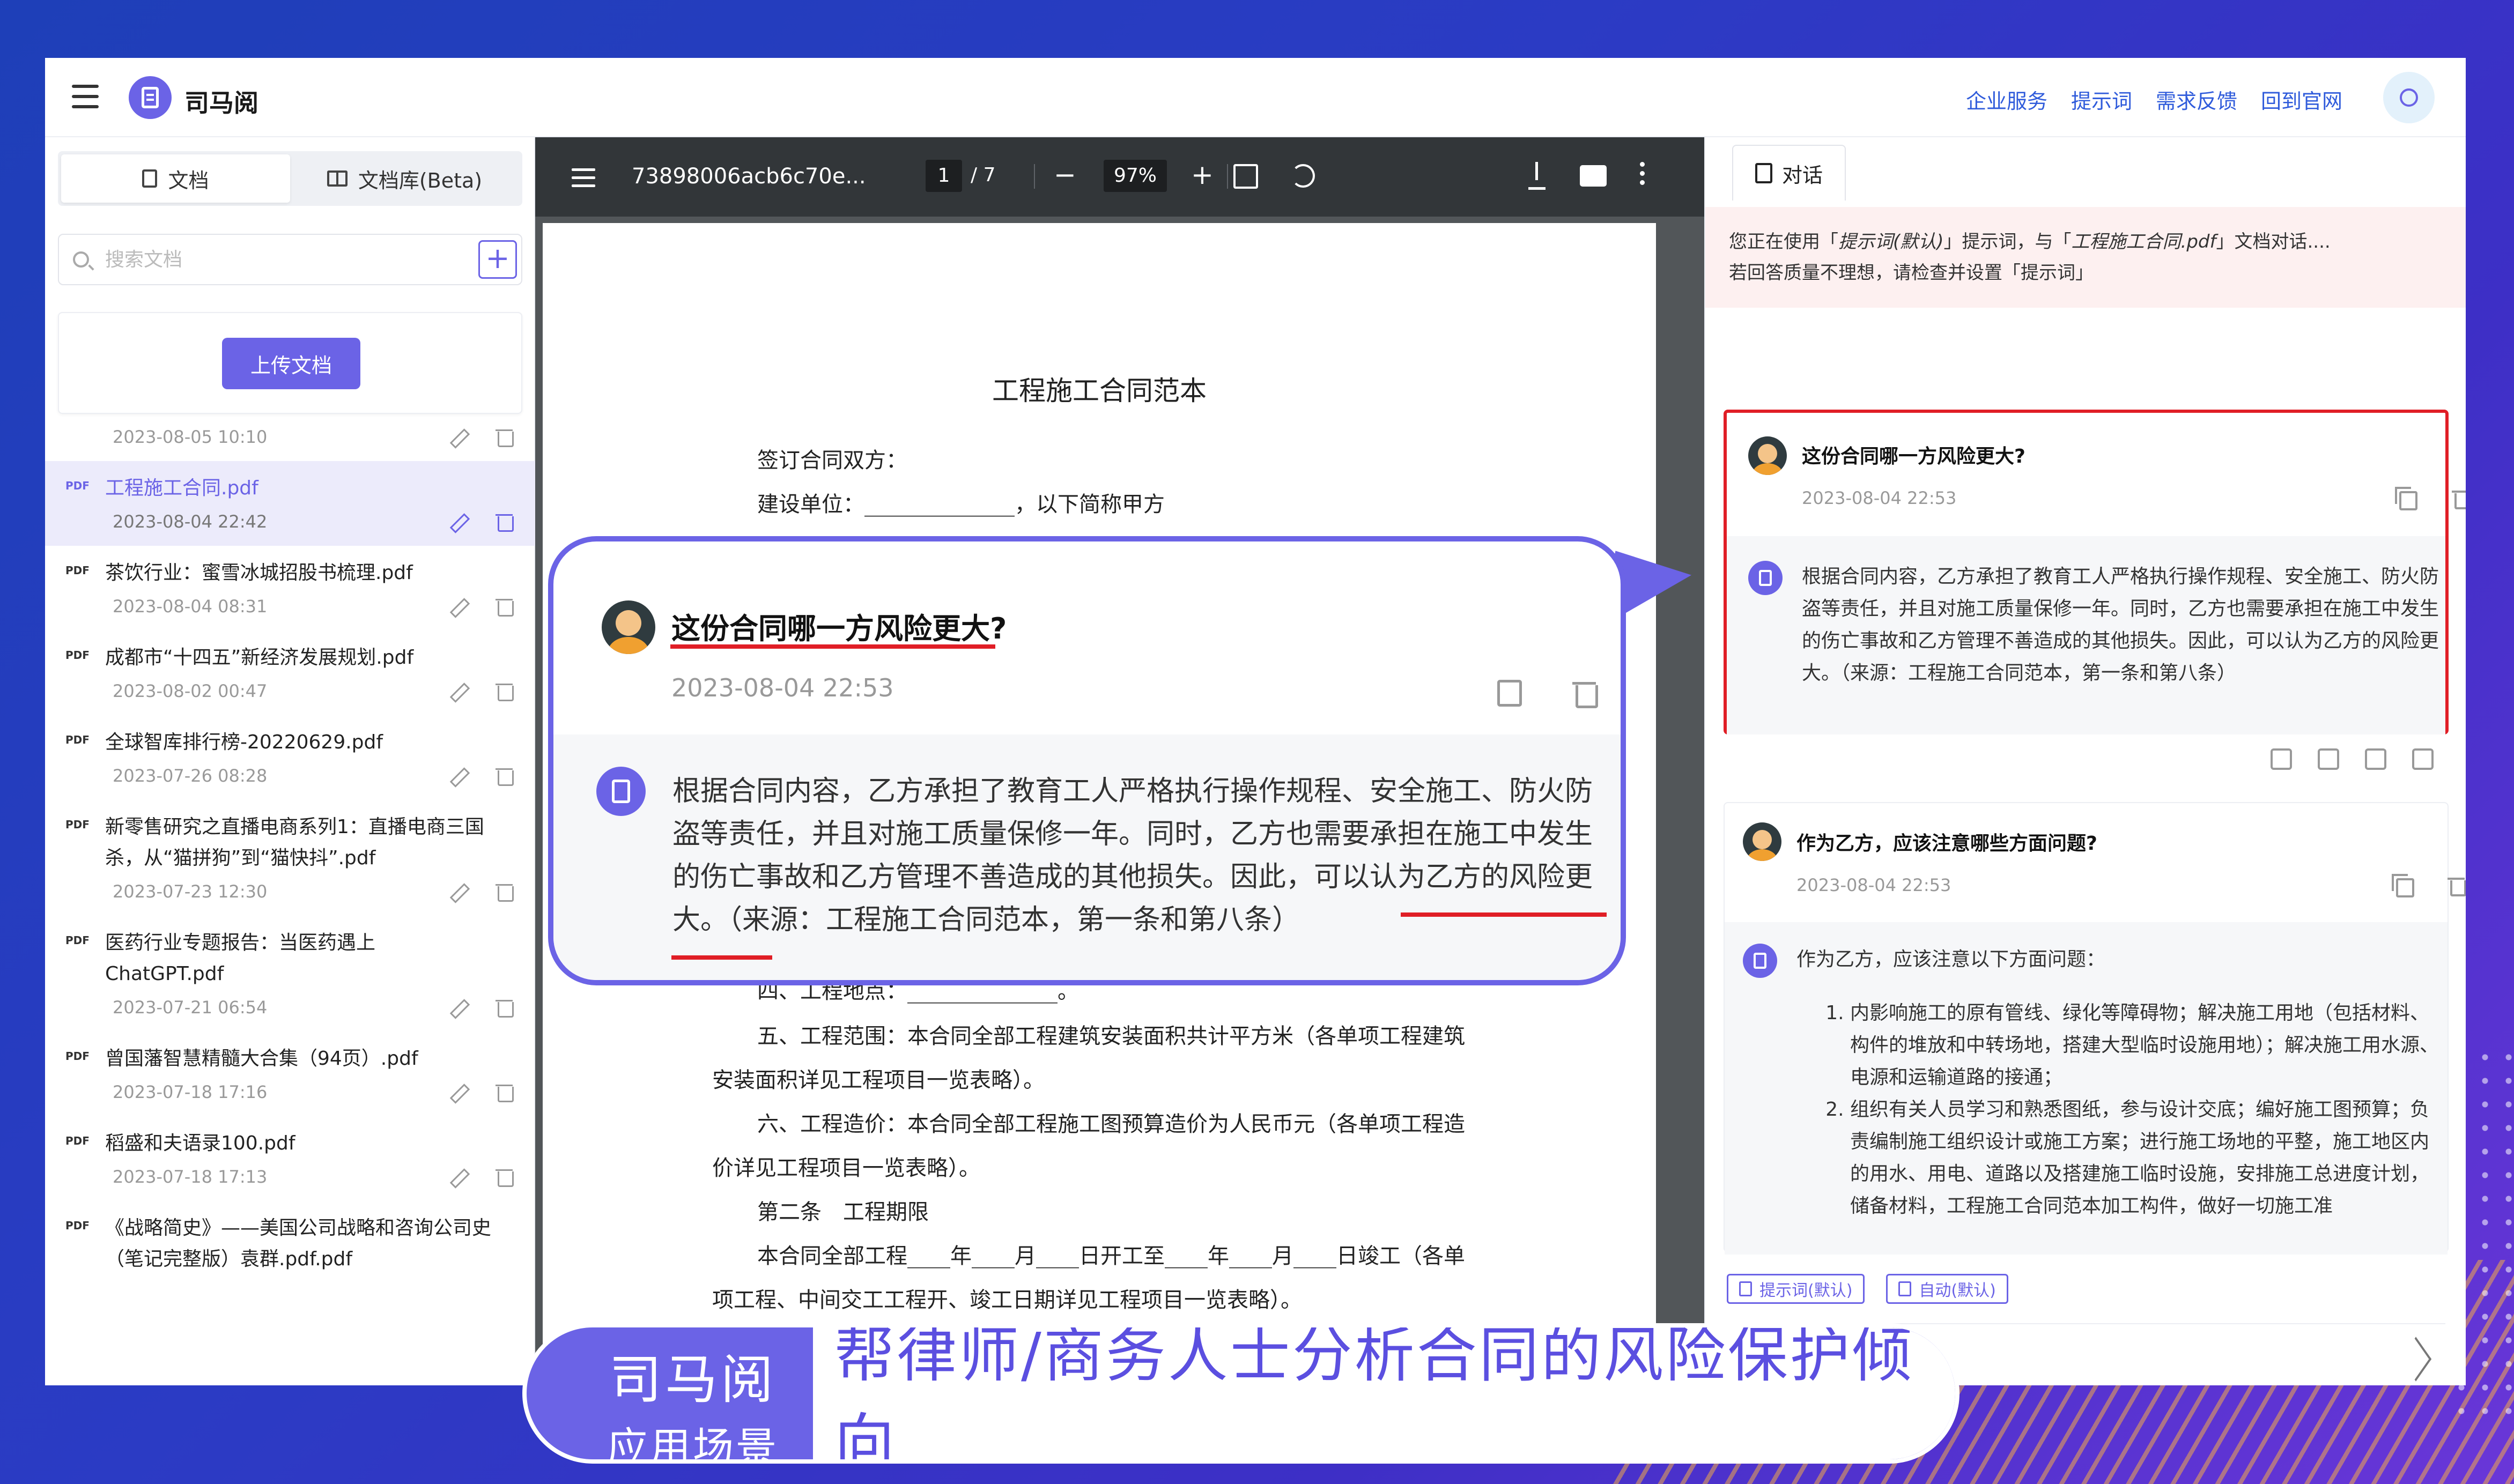  What do you see at coordinates (181, 488) in the screenshot?
I see `doc-name: 工程施工合同.pdf` at bounding box center [181, 488].